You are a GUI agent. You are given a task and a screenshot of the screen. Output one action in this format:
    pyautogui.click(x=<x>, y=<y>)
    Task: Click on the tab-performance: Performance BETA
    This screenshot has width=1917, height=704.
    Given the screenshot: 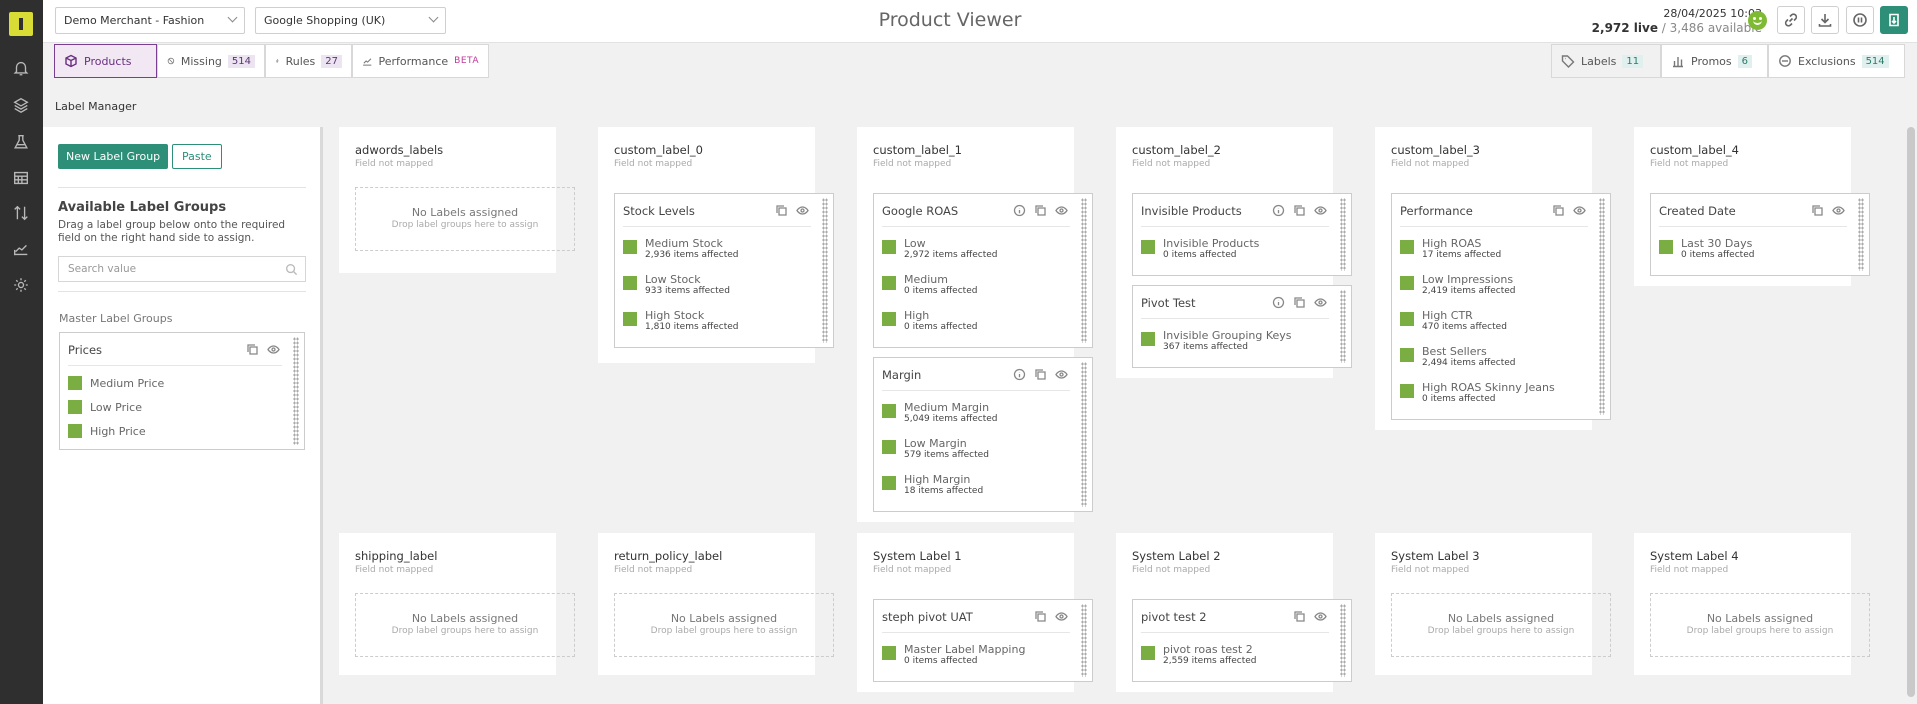 What is the action you would take?
    pyautogui.click(x=420, y=61)
    